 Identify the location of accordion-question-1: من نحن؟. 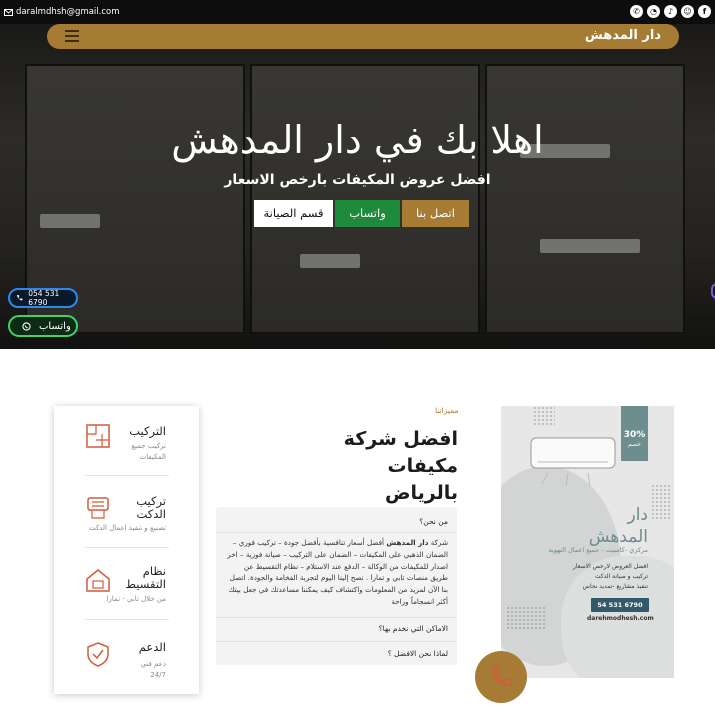
(433, 521).